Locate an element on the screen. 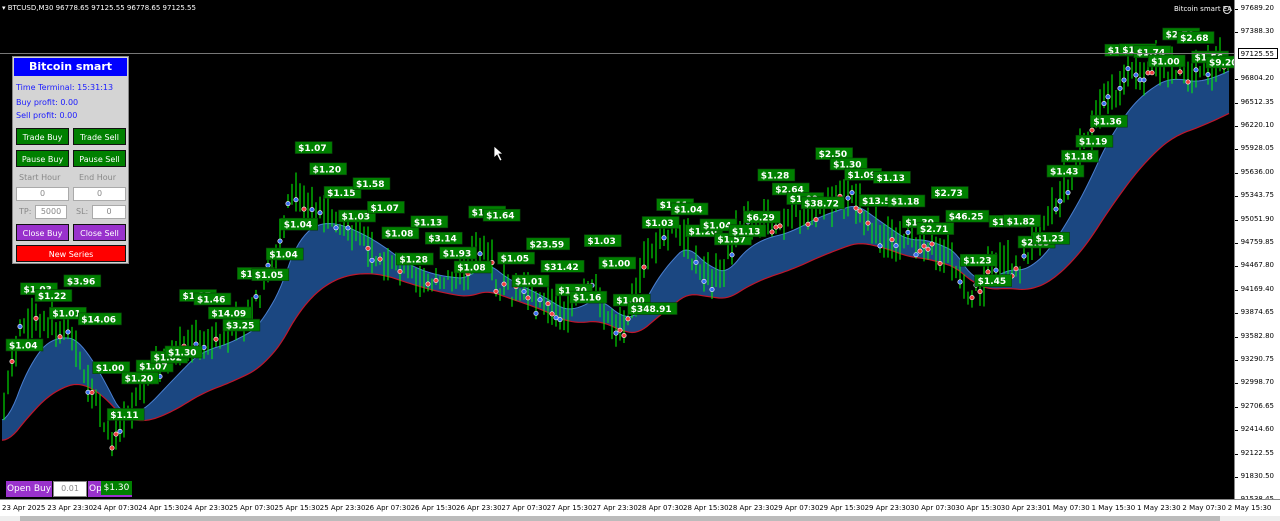 The height and width of the screenshot is (521, 1280). profit-label-text: $1.18 is located at coordinates (905, 202).